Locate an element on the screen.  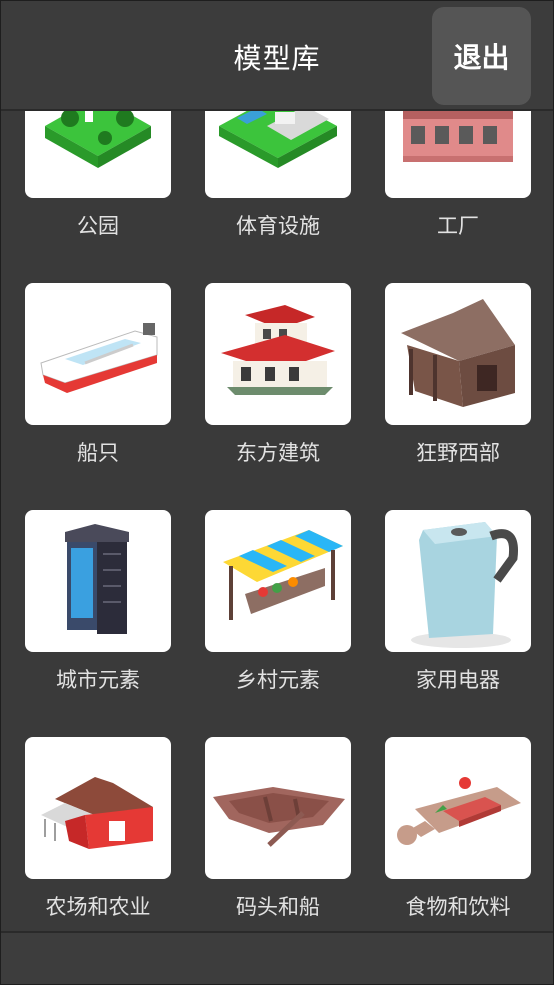
park-model-icon is located at coordinates (98, 154).